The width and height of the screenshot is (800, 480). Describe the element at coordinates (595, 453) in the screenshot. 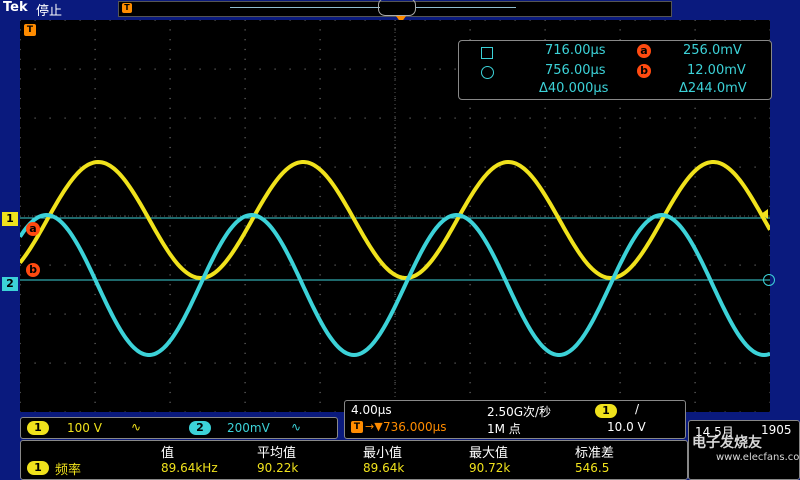

I see `meas-header-stddev: 标准差` at that location.